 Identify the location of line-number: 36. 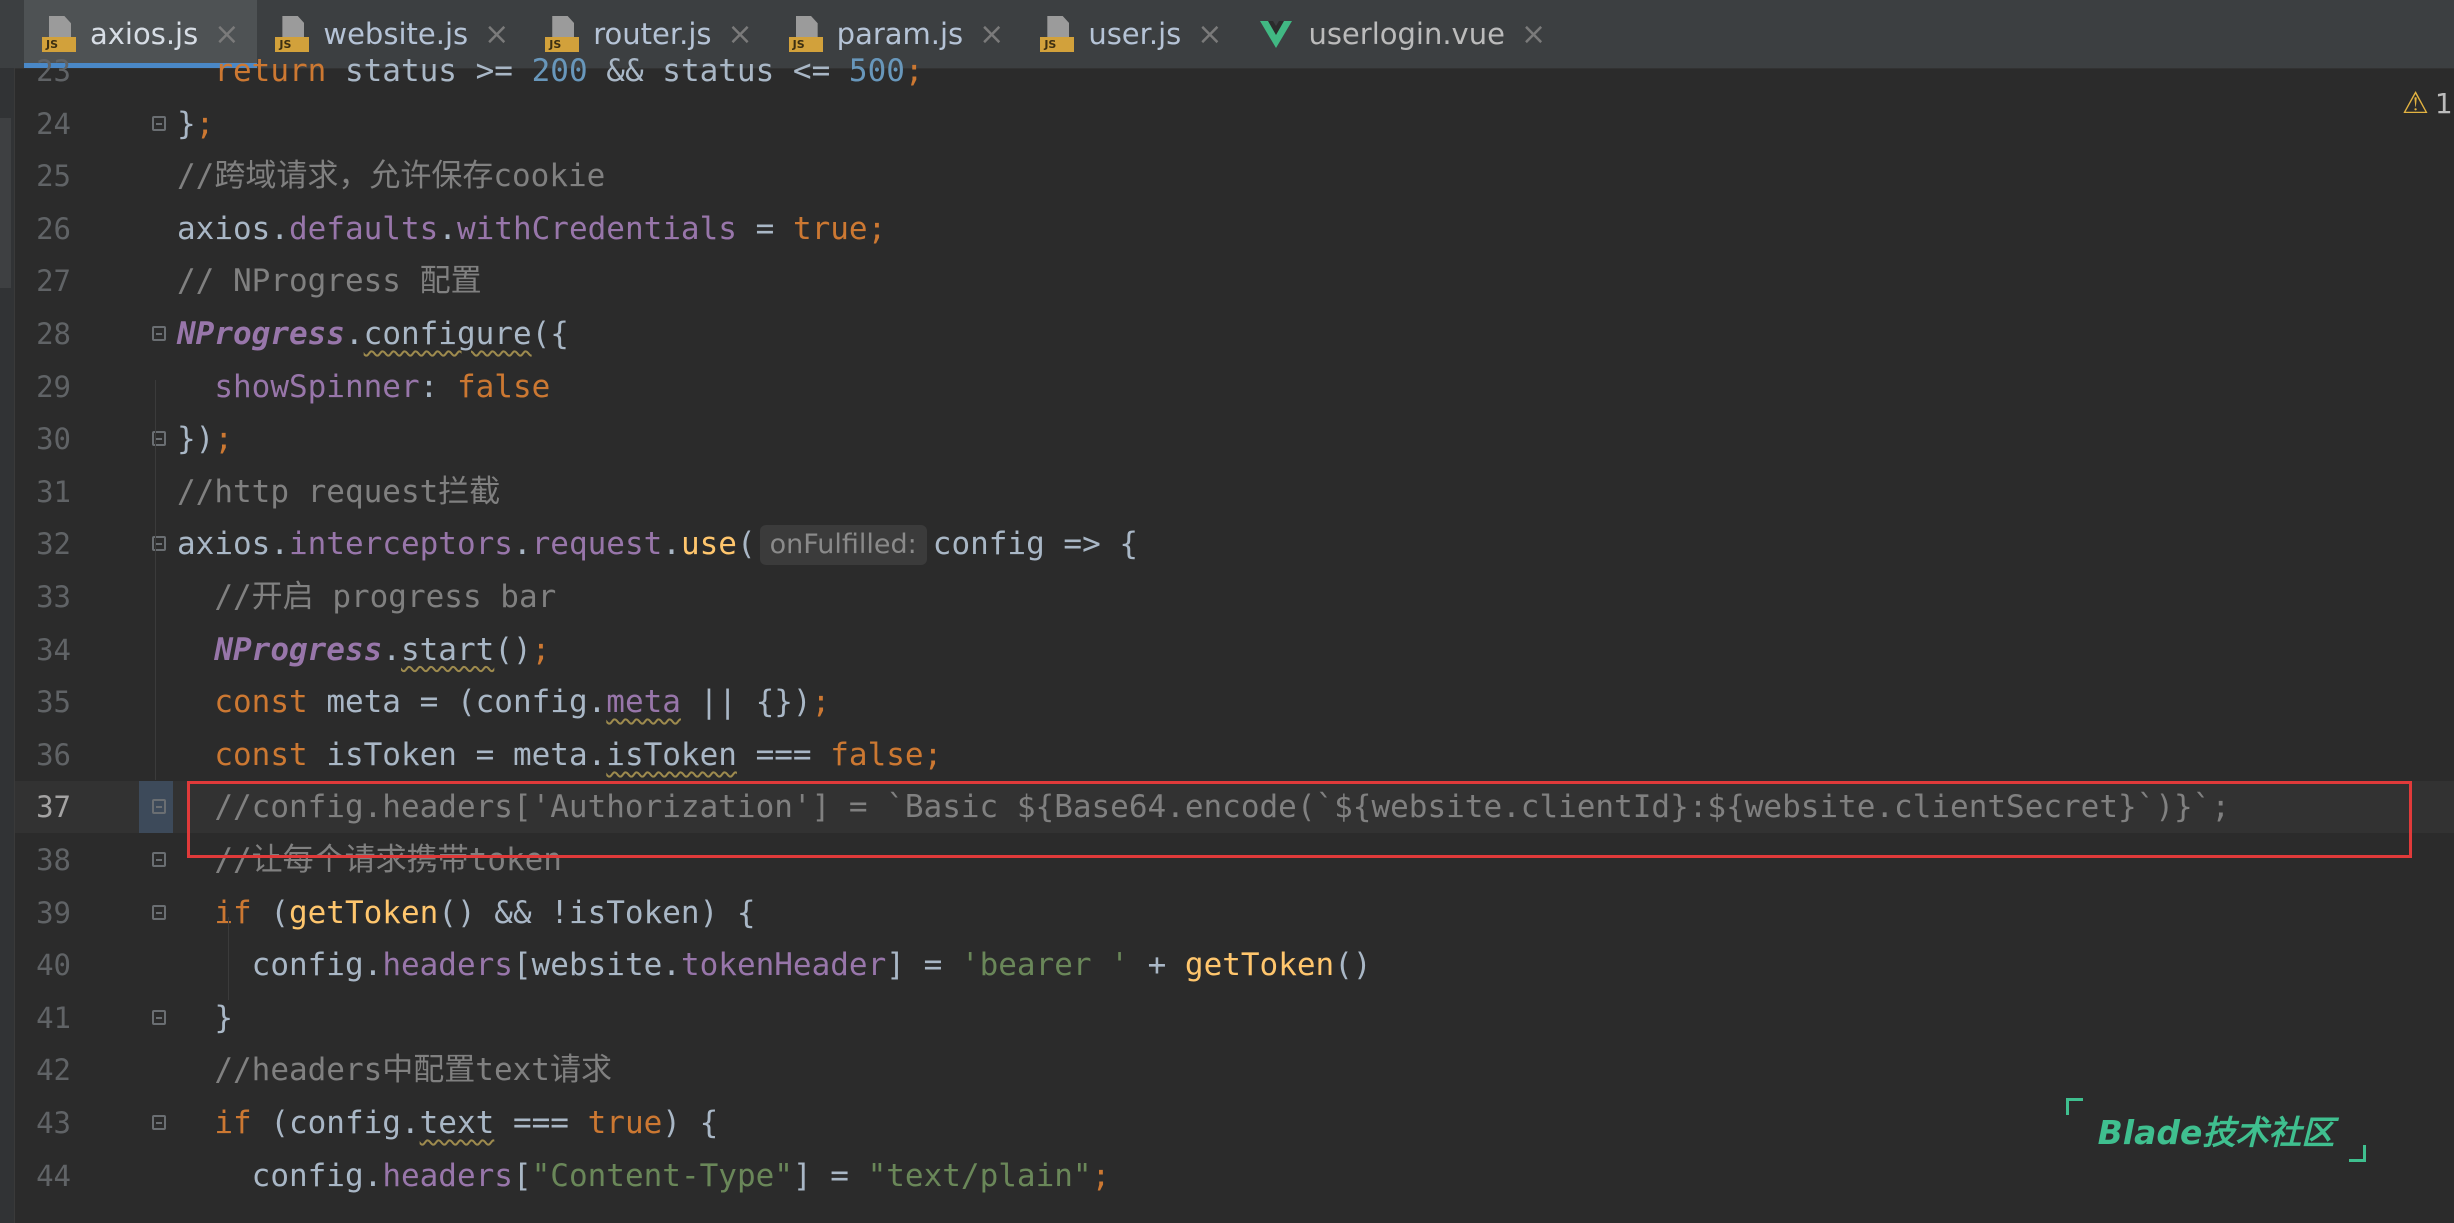
(53, 754).